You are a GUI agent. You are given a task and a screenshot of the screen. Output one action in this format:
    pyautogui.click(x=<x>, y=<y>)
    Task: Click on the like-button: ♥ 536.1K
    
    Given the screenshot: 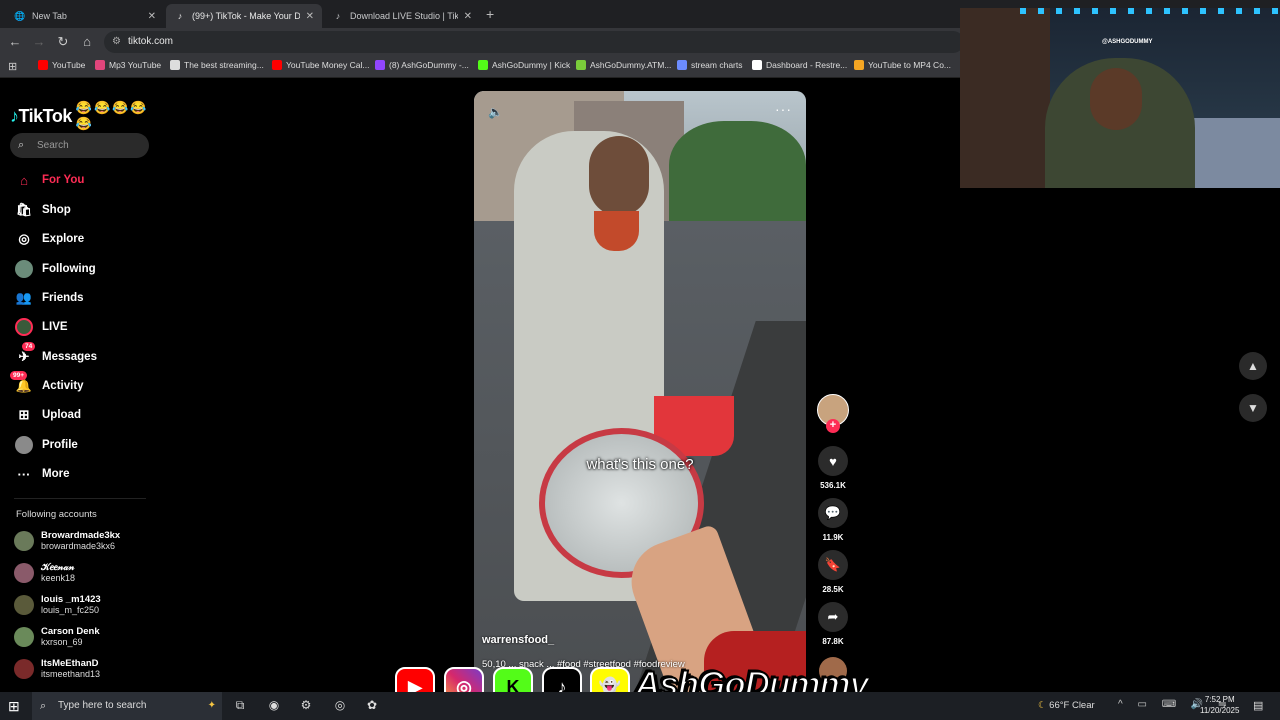 What is the action you would take?
    pyautogui.click(x=833, y=468)
    